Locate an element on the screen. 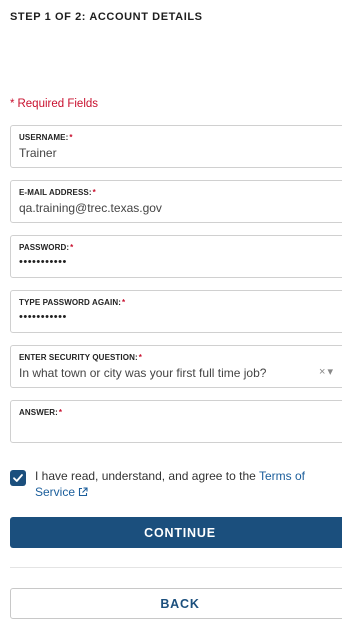  password-again-value: ••••••••••• is located at coordinates (43, 317).